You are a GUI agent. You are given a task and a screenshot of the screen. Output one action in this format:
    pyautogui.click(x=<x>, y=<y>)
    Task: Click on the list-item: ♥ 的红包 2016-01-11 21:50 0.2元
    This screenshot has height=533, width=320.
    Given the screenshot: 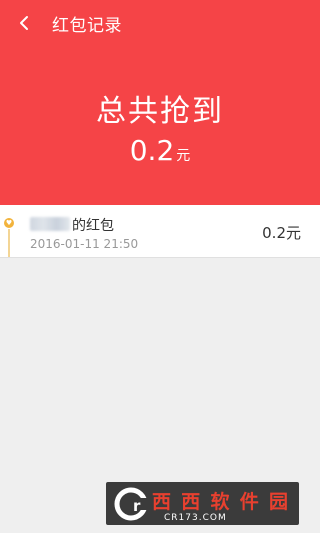 What is the action you would take?
    pyautogui.click(x=160, y=231)
    